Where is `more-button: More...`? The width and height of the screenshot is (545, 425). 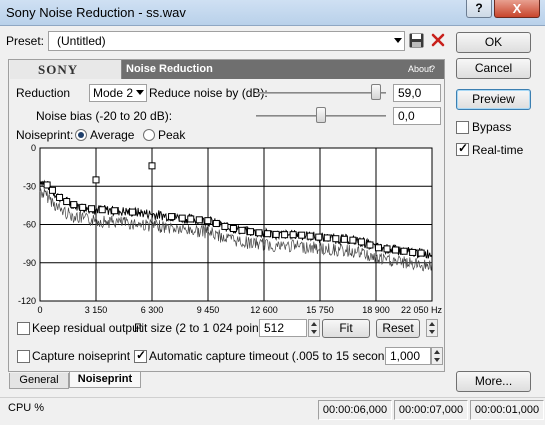 more-button: More... is located at coordinates (493, 381).